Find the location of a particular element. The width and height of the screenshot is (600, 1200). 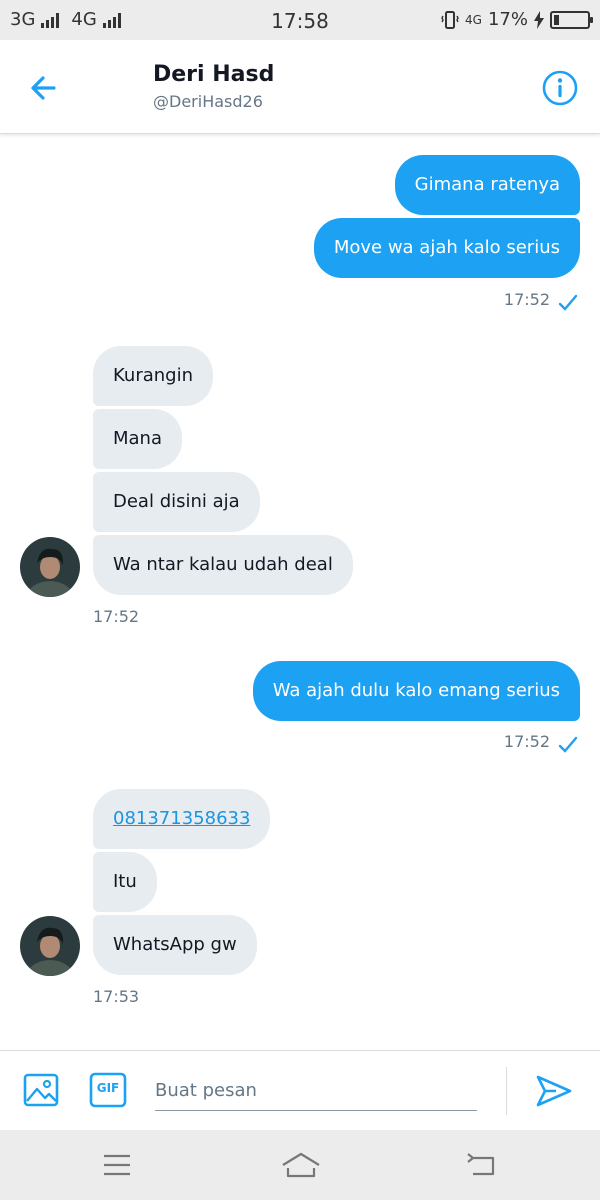

message-bubble-received: Itu is located at coordinates (125, 882).